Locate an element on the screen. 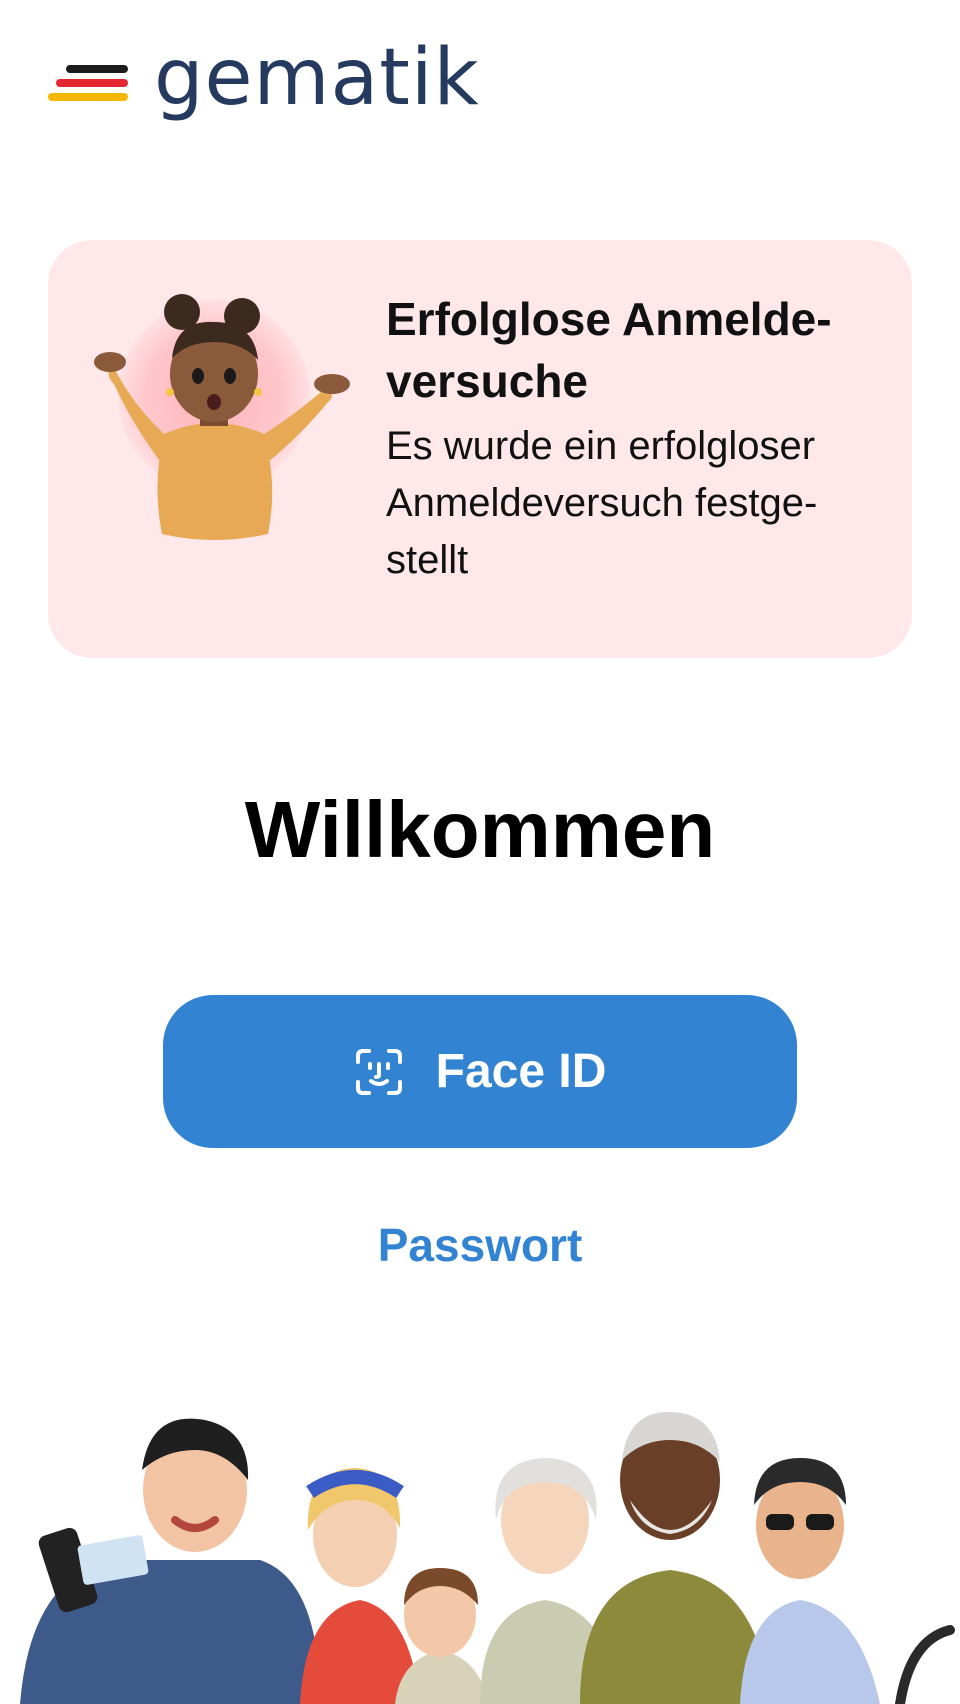  german-flag-icon is located at coordinates (88, 83).